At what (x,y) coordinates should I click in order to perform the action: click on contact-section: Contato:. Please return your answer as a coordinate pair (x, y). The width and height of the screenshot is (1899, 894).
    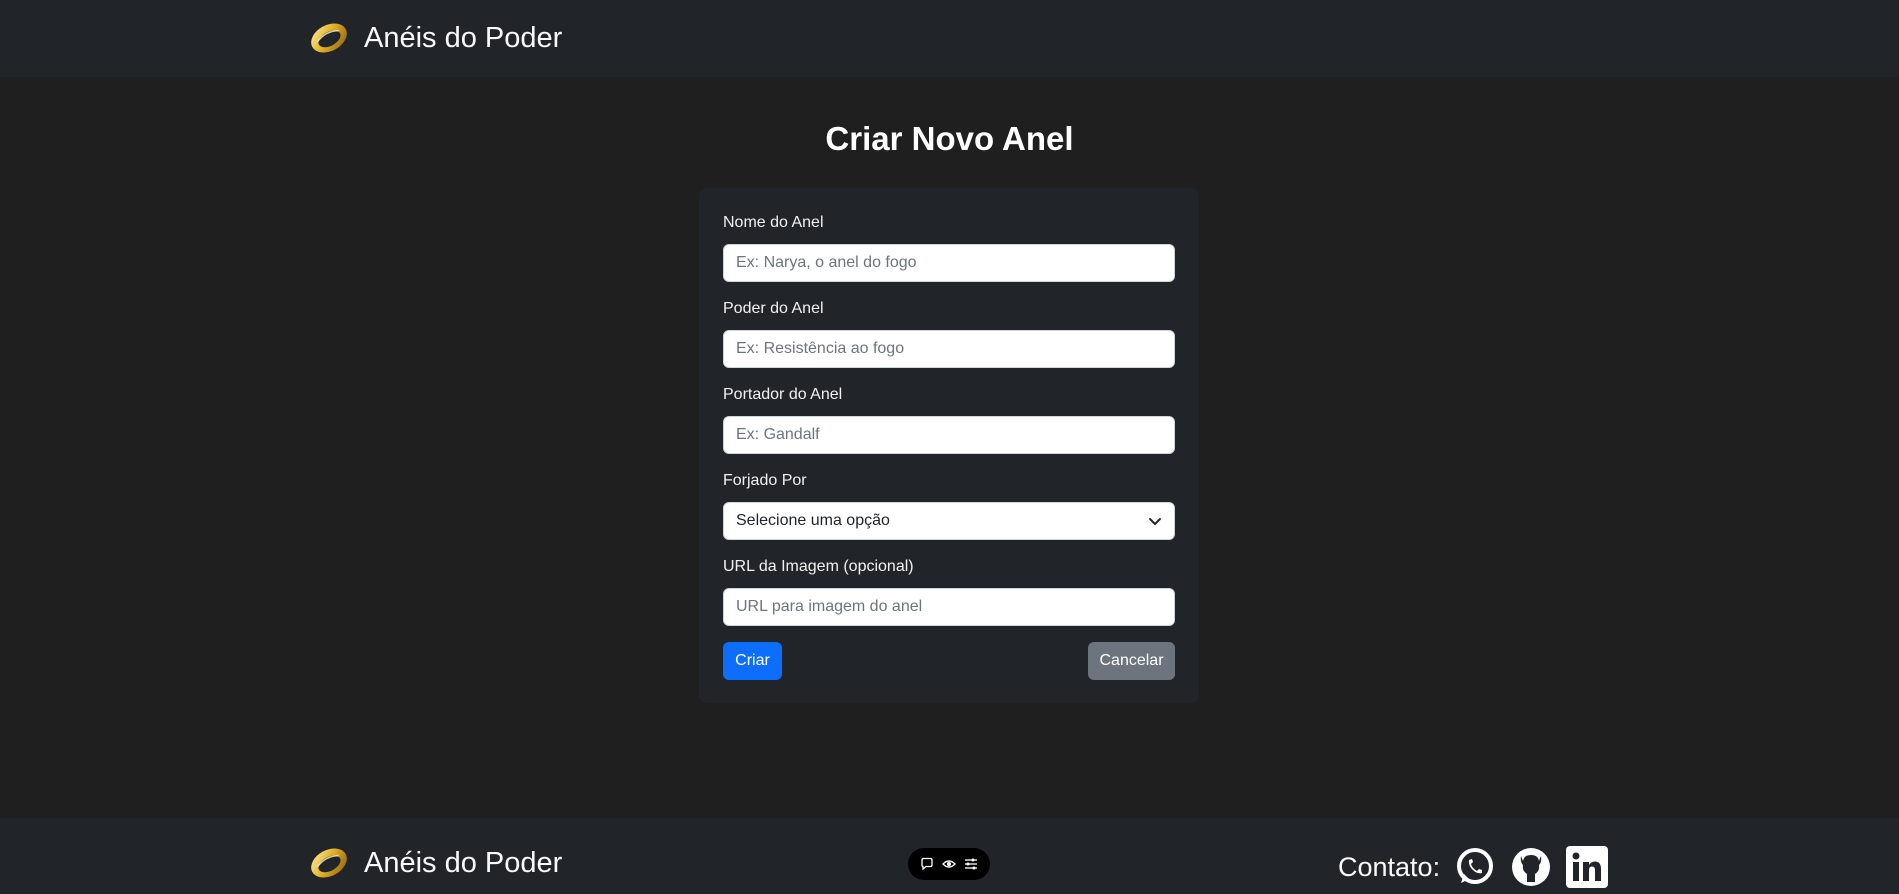
    Looking at the image, I should click on (1473, 867).